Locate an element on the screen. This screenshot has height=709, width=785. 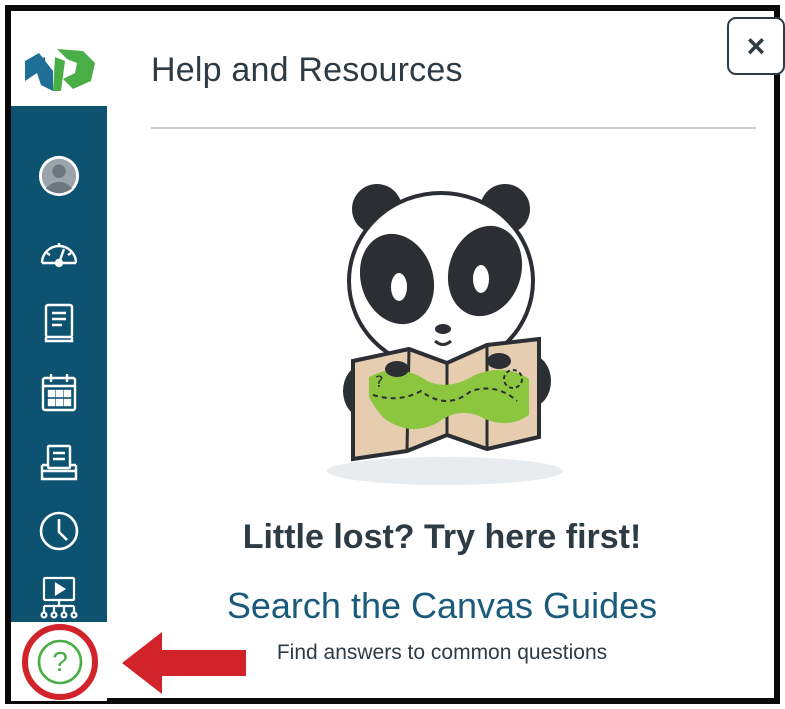
courses-icon is located at coordinates (59, 323).